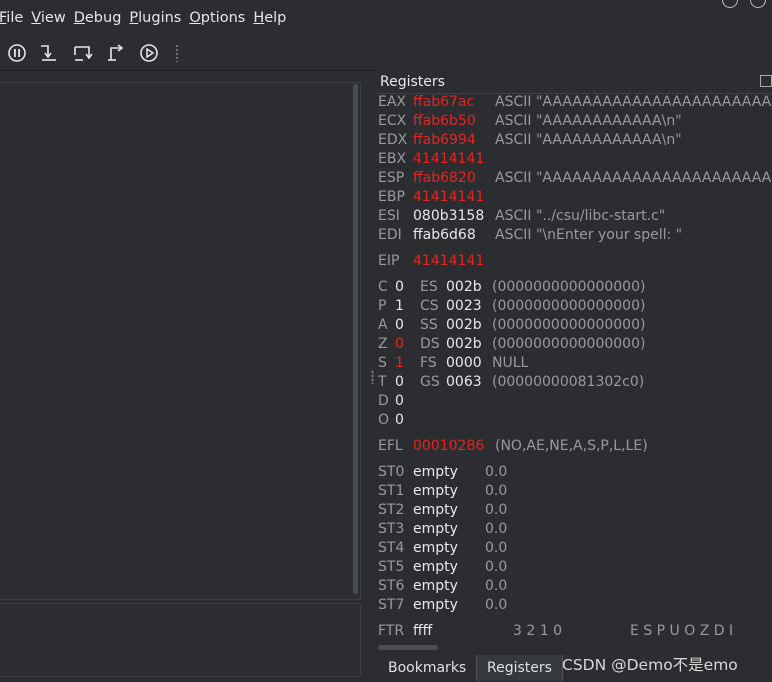  Describe the element at coordinates (98, 18) in the screenshot. I see `menu-debug: Debug` at that location.